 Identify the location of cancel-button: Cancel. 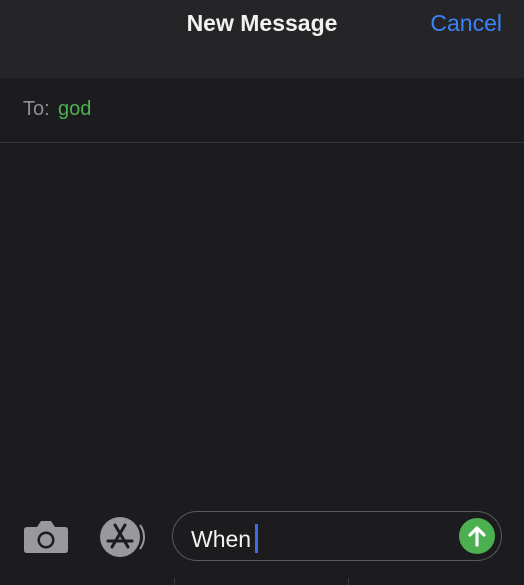
(466, 23).